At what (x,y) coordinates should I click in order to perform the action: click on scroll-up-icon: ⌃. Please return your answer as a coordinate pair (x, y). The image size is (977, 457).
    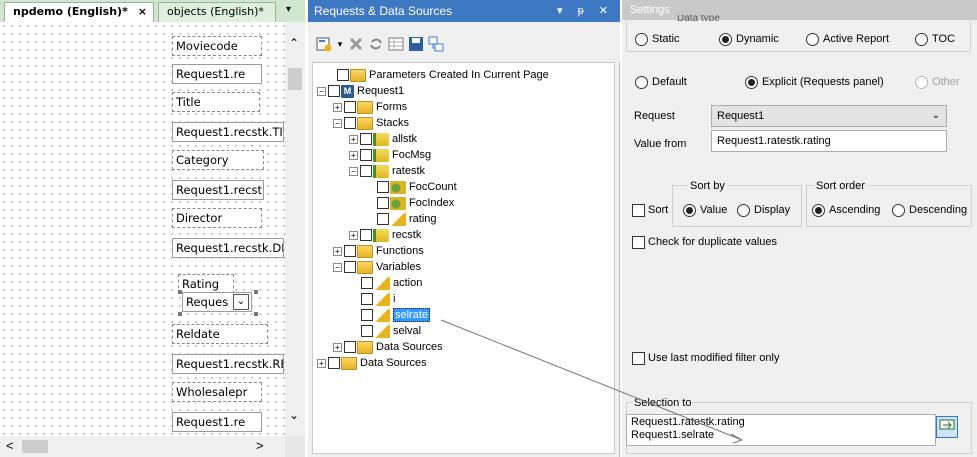
    Looking at the image, I should click on (294, 43).